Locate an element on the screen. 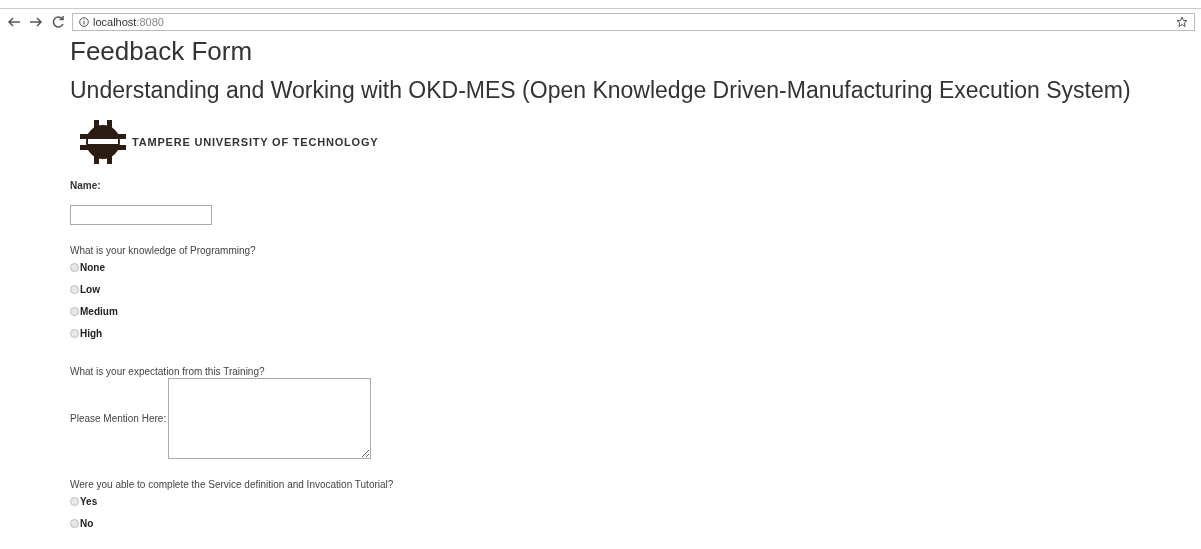 Image resolution: width=1201 pixels, height=549 pixels. field-label: Please Mention Here: is located at coordinates (118, 418).